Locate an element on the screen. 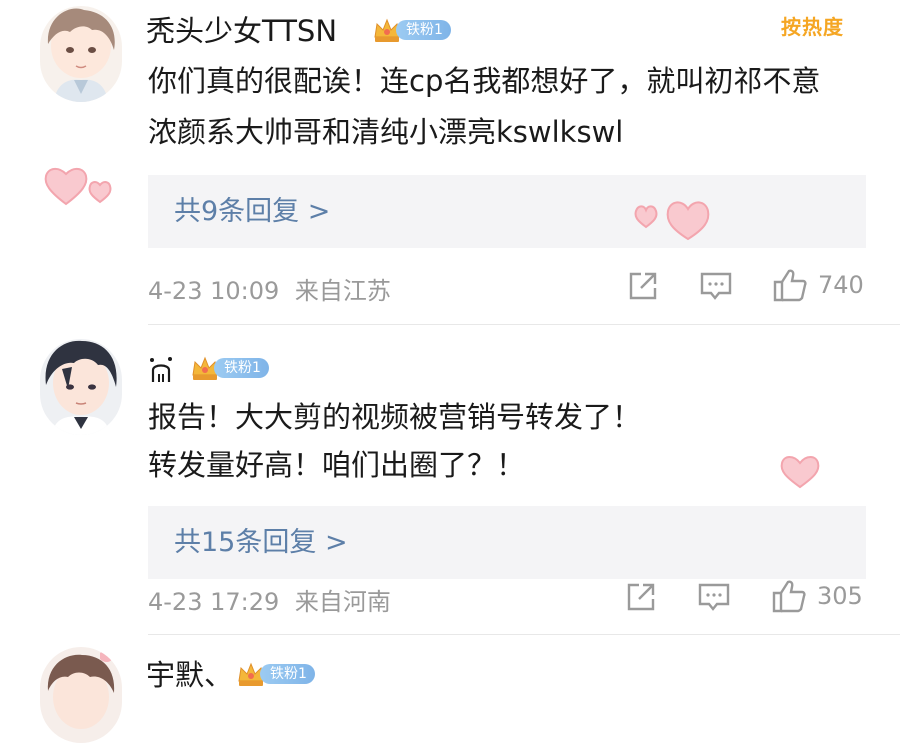  like-count: 740 is located at coordinates (841, 285).